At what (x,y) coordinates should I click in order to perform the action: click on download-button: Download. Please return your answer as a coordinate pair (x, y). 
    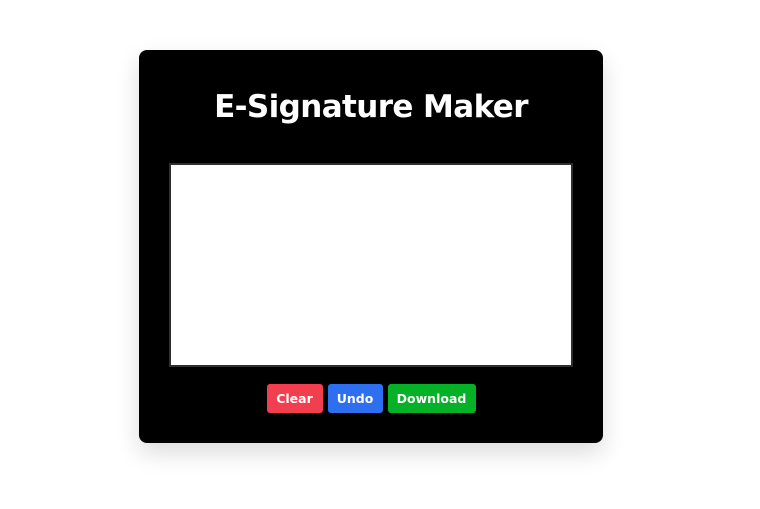
    Looking at the image, I should click on (431, 398).